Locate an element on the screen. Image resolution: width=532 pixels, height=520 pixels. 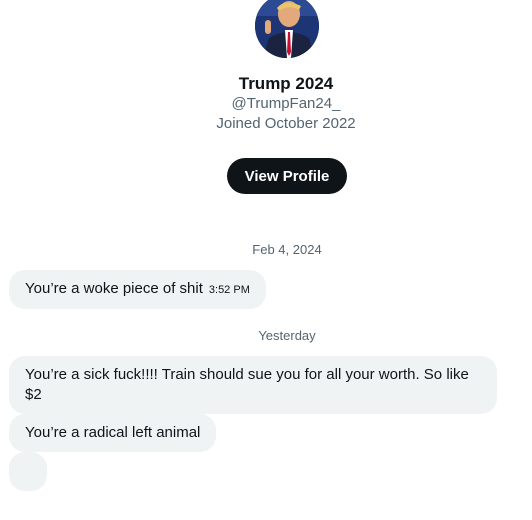
date-separator: Yesterday is located at coordinates (287, 335).